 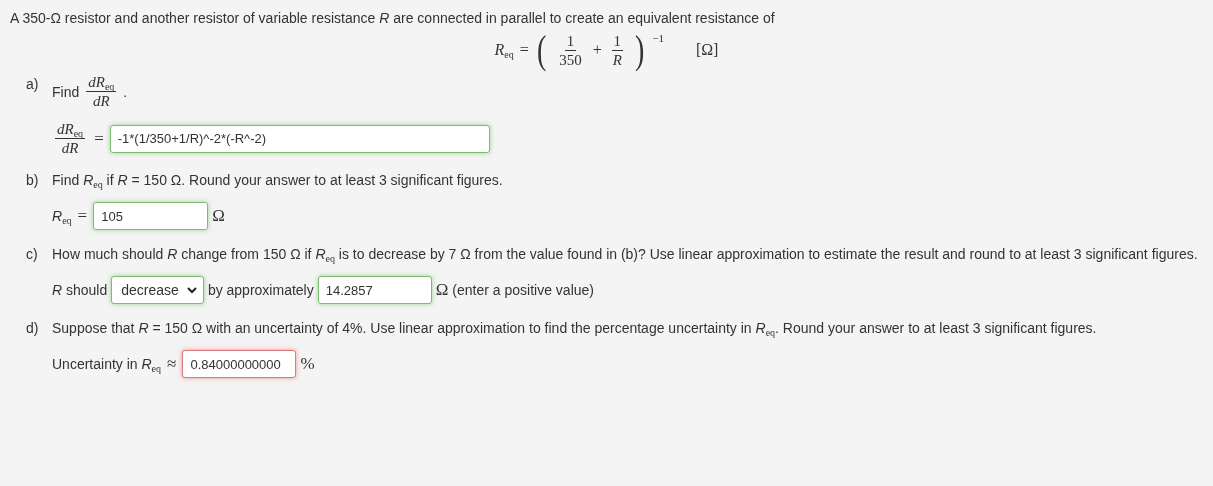 I want to click on answer-label: Uncertainty in R$_{eq}$, so click(x=107, y=364).